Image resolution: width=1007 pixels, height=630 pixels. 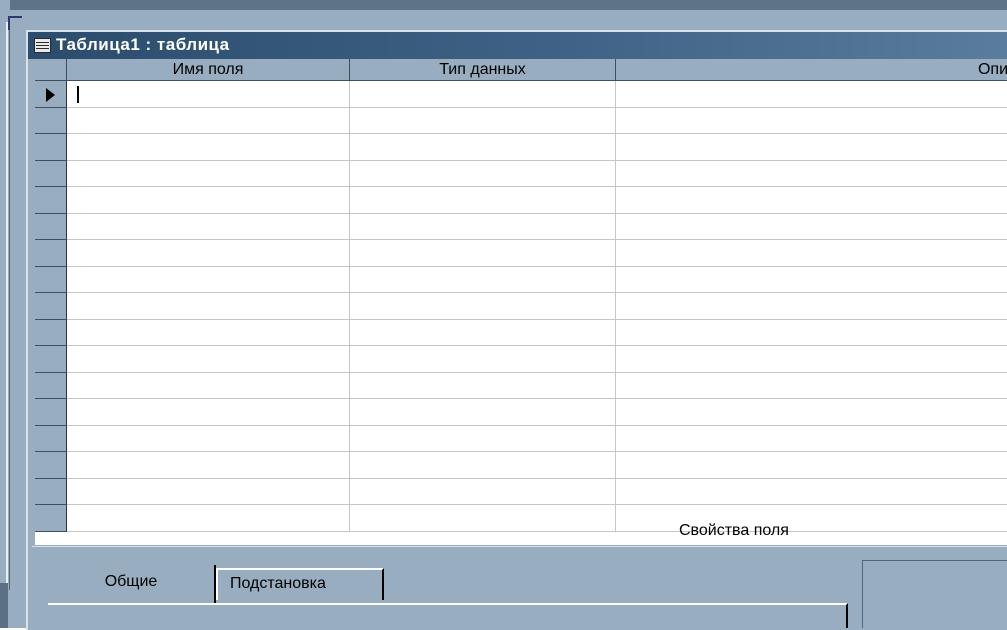 What do you see at coordinates (517, 45) in the screenshot?
I see `window-titlebar: Таблица1 : таблица` at bounding box center [517, 45].